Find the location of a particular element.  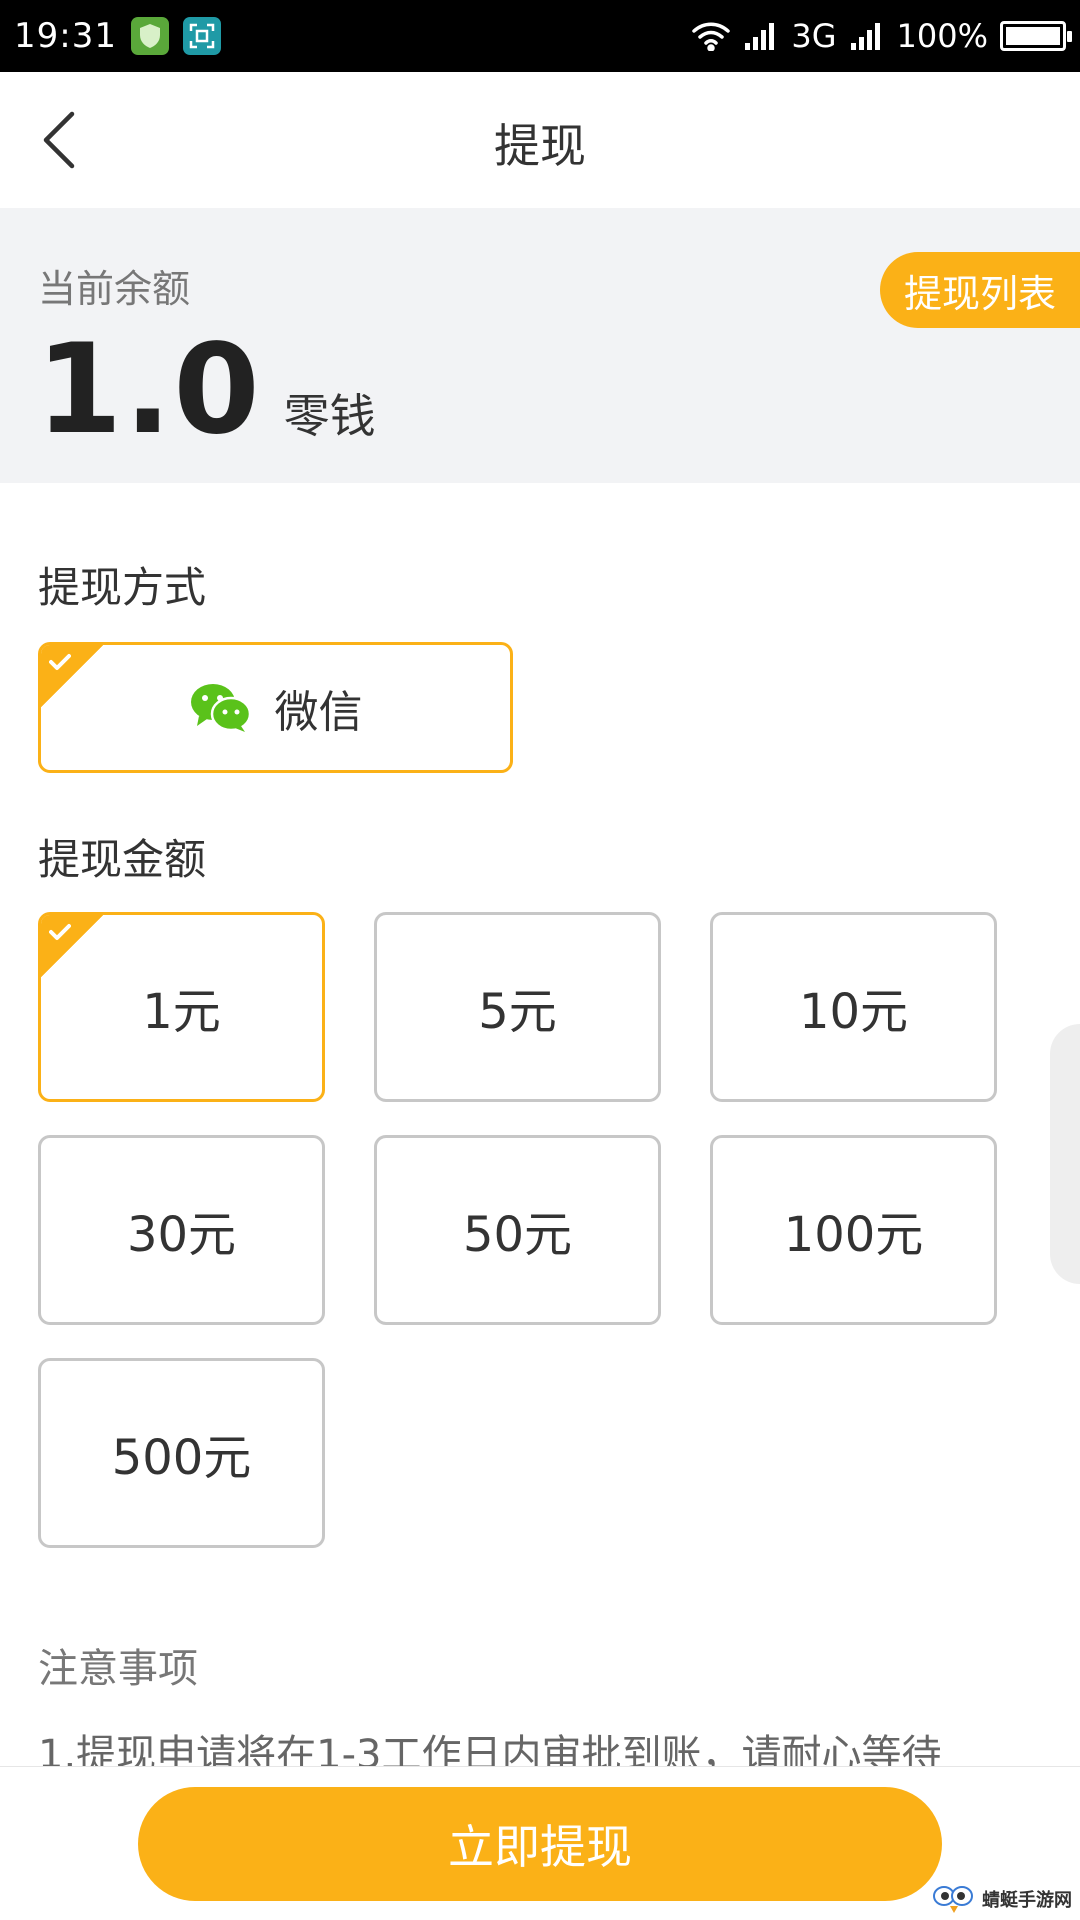

balance-row: 1.0 零钱 is located at coordinates (206, 390).